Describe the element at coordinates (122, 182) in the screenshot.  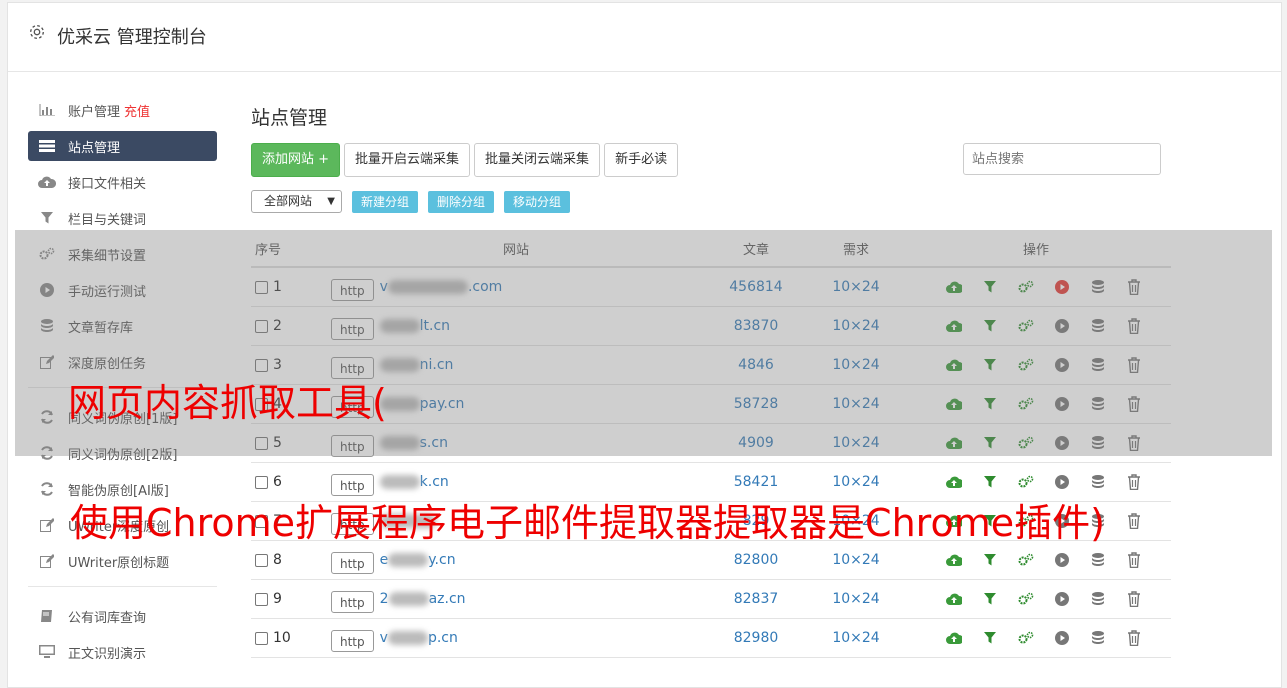
I see `sidebar-item-2: 接口文件相关` at that location.